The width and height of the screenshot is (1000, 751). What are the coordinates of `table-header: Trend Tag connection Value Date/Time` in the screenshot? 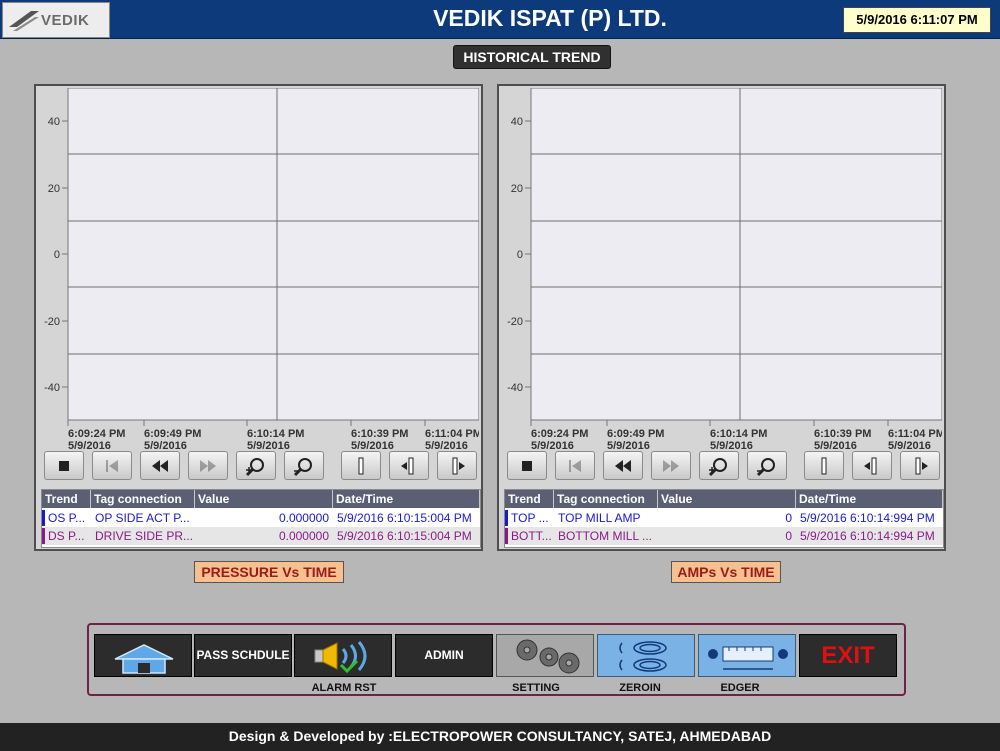 It's located at (724, 499).